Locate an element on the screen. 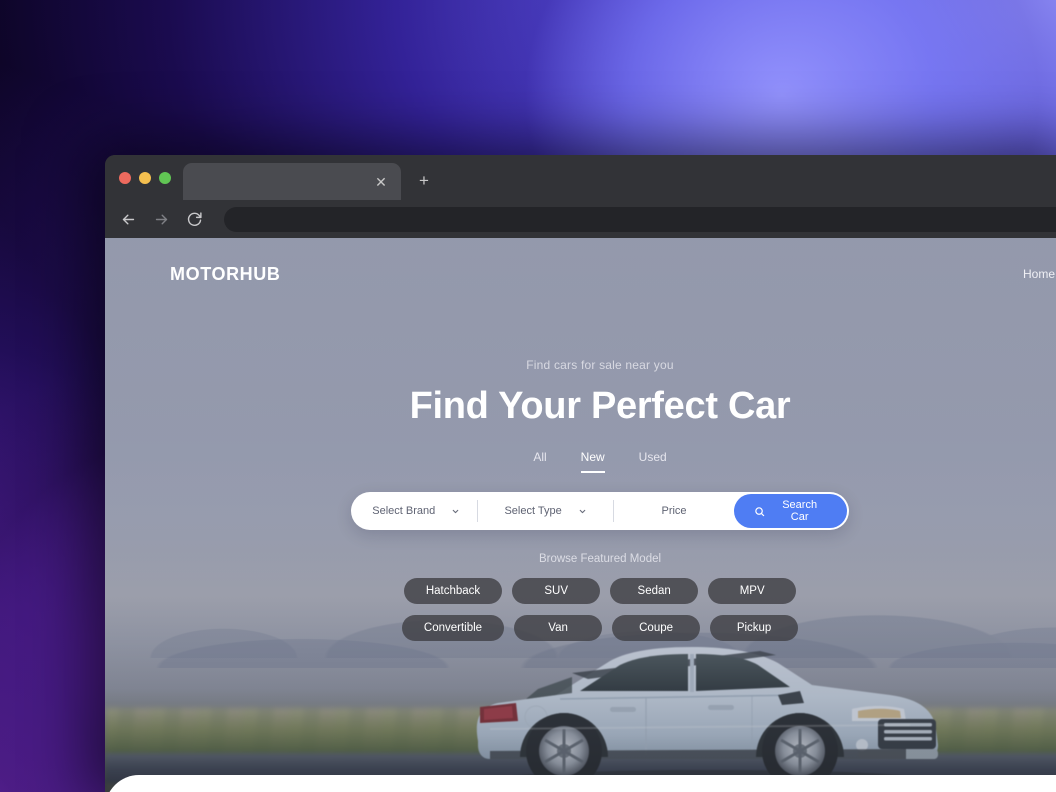 This screenshot has width=1056, height=792. search-car-button-label: Search Car is located at coordinates (800, 511).